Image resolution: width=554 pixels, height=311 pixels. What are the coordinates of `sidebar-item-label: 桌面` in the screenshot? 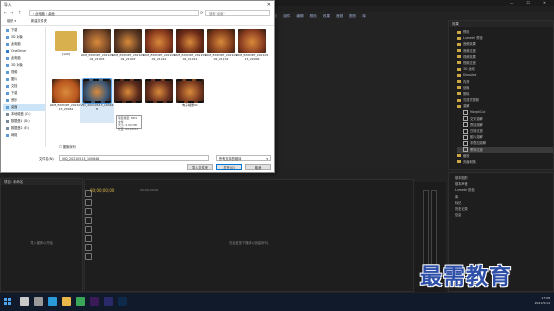 It's located at (14, 107).